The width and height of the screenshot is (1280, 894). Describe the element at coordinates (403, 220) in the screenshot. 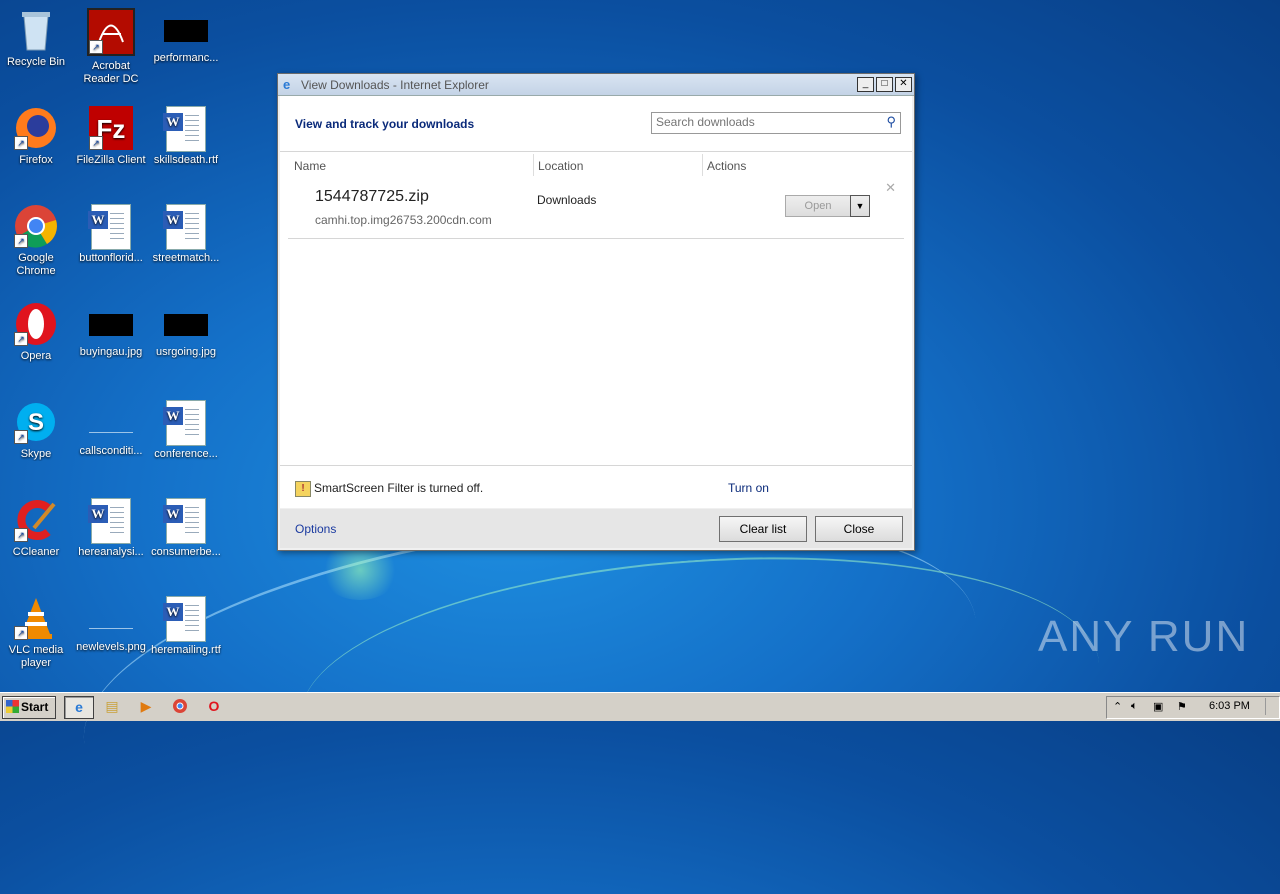

I see `download-source: camhi.top.img26753.200cdn.com` at that location.